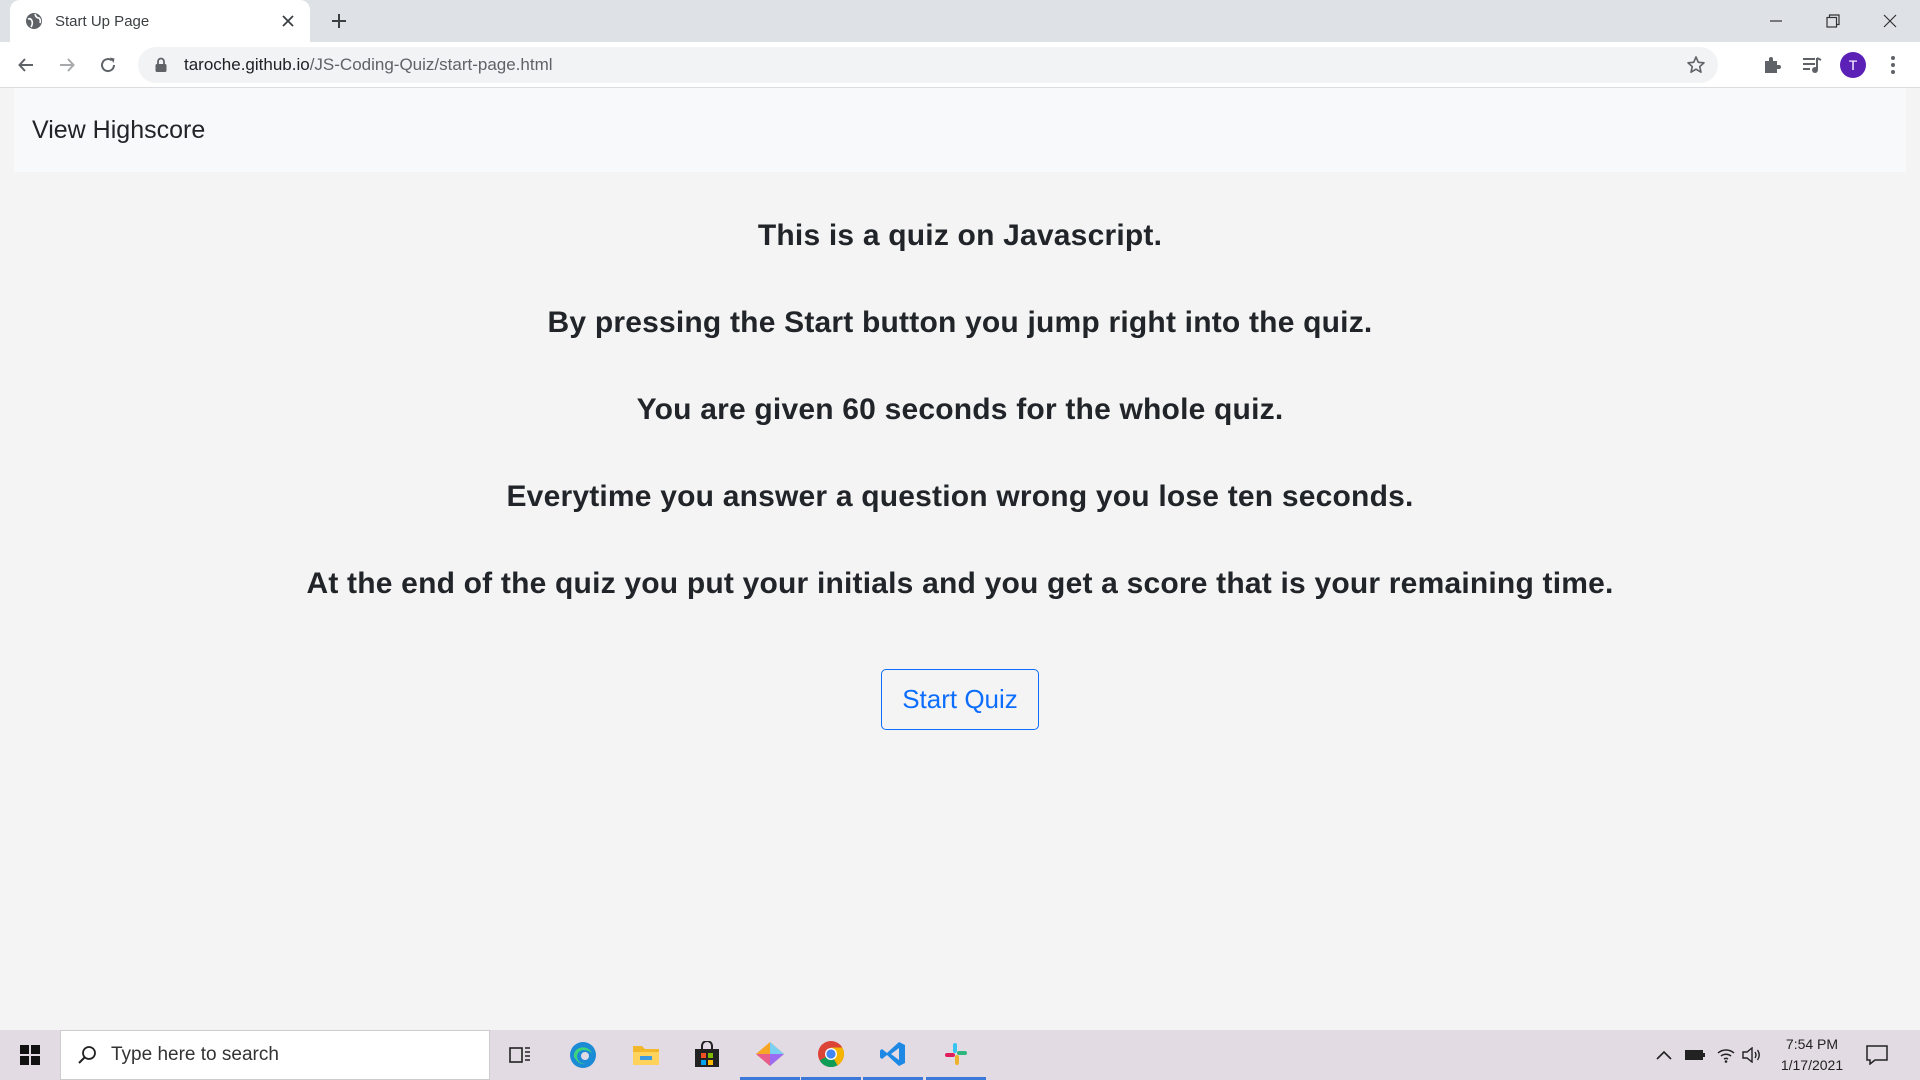 The height and width of the screenshot is (1080, 1920). I want to click on vscode-icon, so click(893, 1055).